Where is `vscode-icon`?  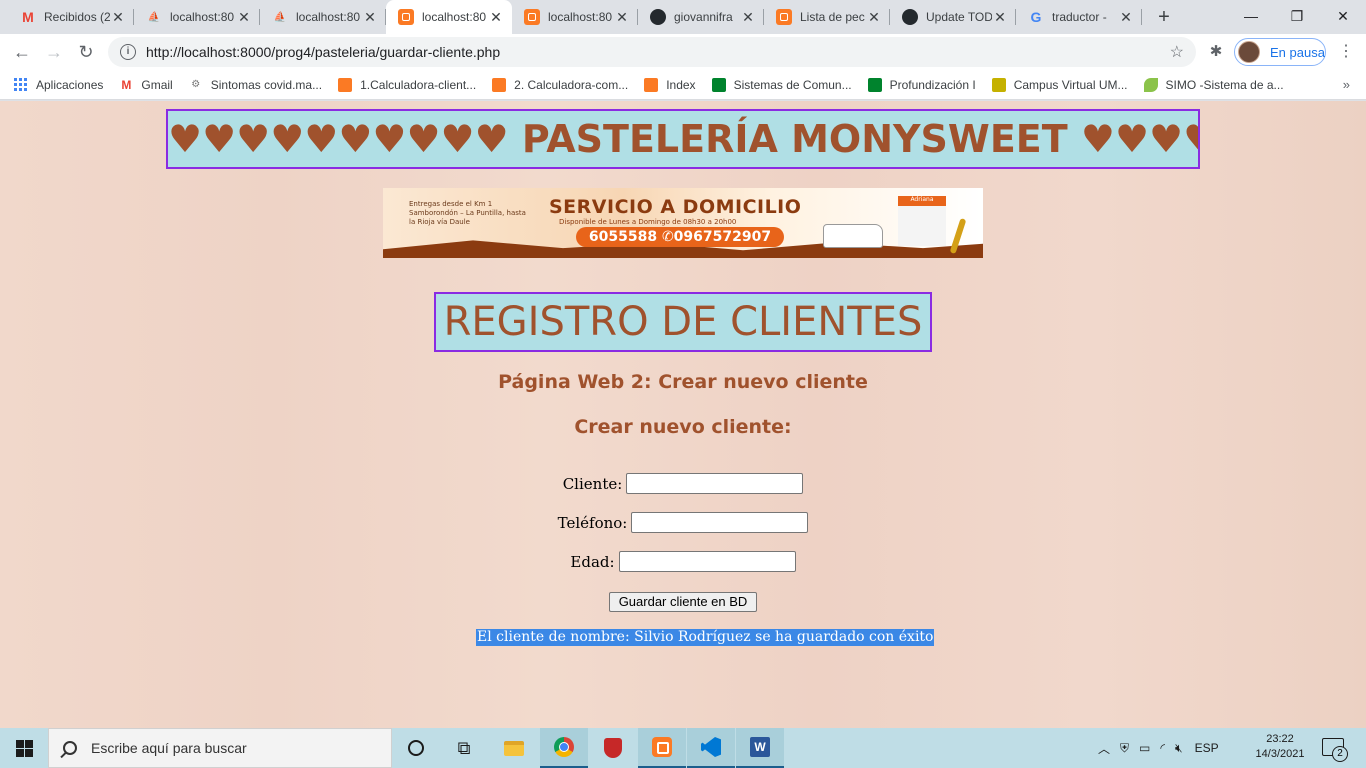
vscode-icon is located at coordinates (711, 747).